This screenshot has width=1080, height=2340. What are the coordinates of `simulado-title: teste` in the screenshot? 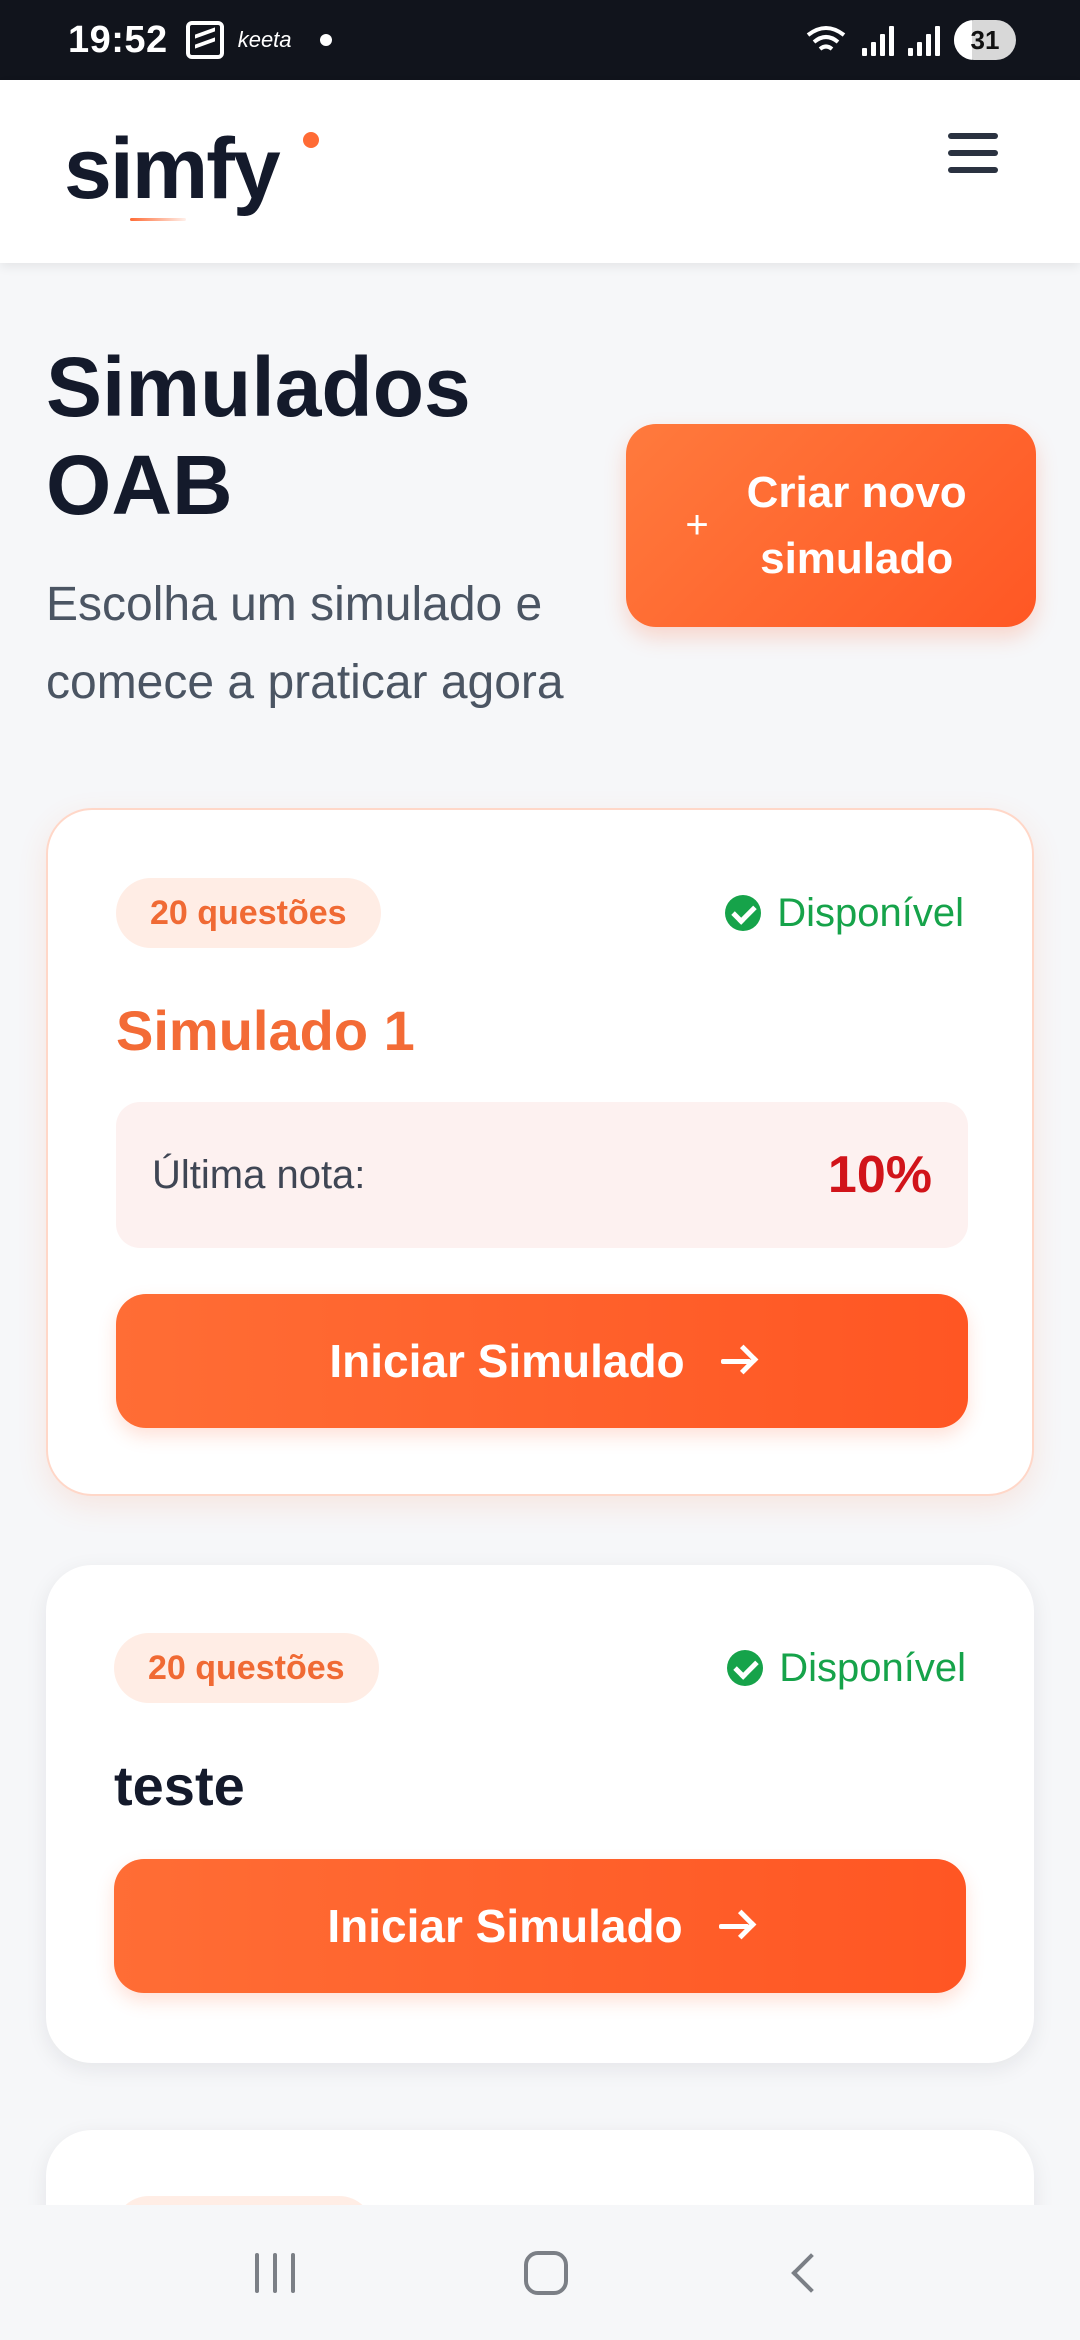 It's located at (179, 1785).